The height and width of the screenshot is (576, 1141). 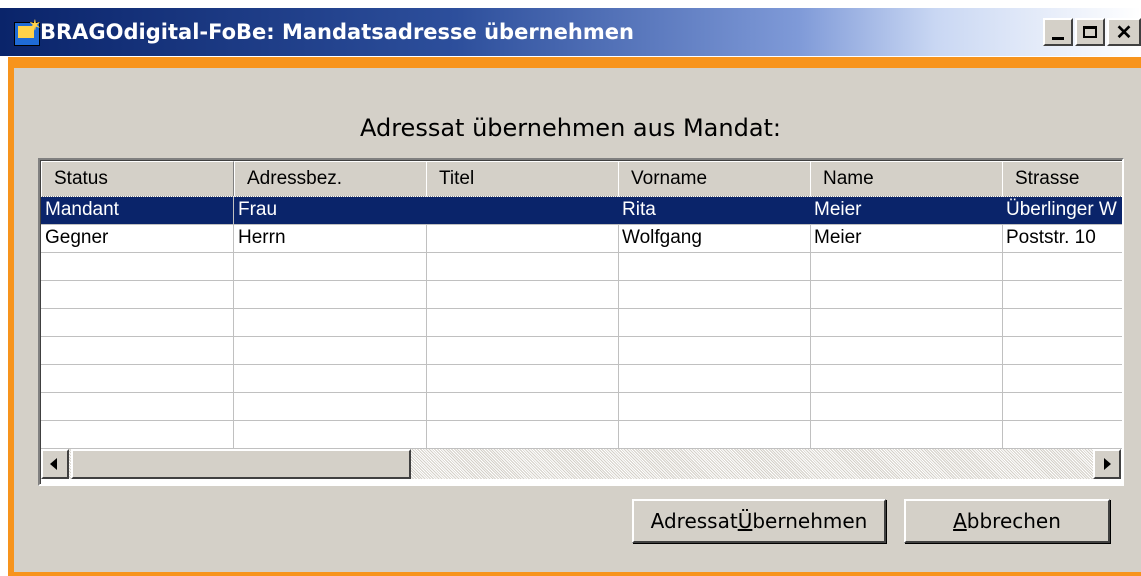 I want to click on table-cell: Frau, so click(x=330, y=211).